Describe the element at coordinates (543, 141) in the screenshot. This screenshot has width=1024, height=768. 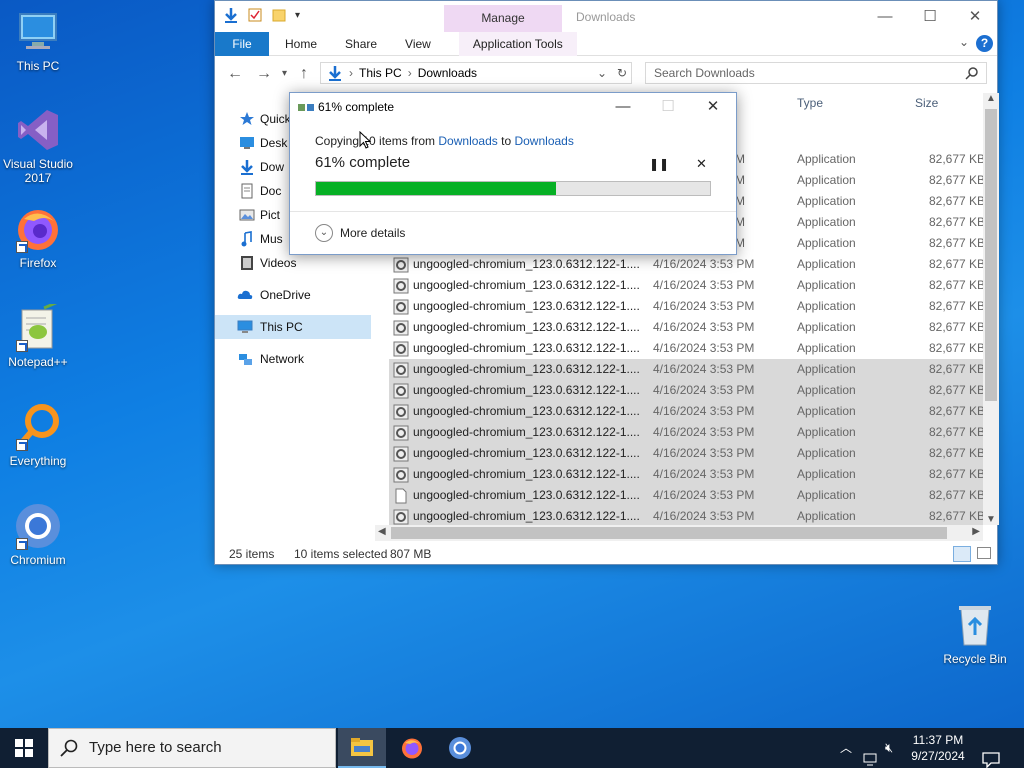
I see `destination-link: Downloads` at that location.